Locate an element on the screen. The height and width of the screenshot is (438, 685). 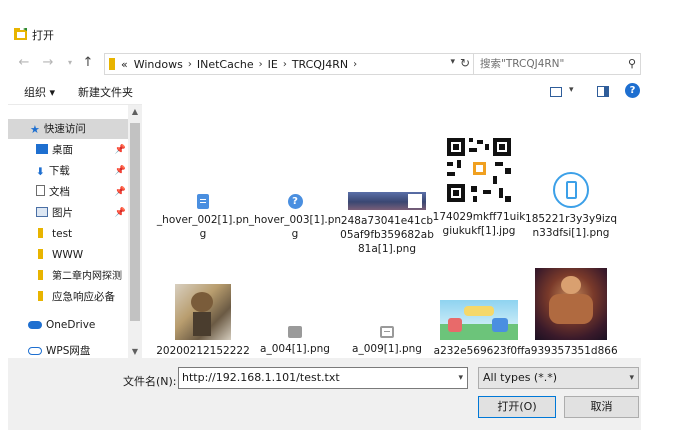
scroll-down-icon: ▼ is located at coordinates (135, 352).